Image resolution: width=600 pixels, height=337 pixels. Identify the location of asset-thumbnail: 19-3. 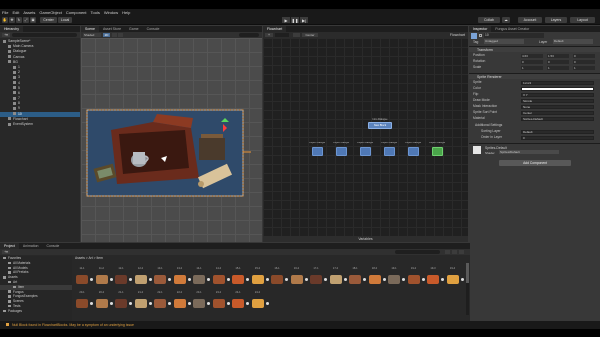
(435, 277).